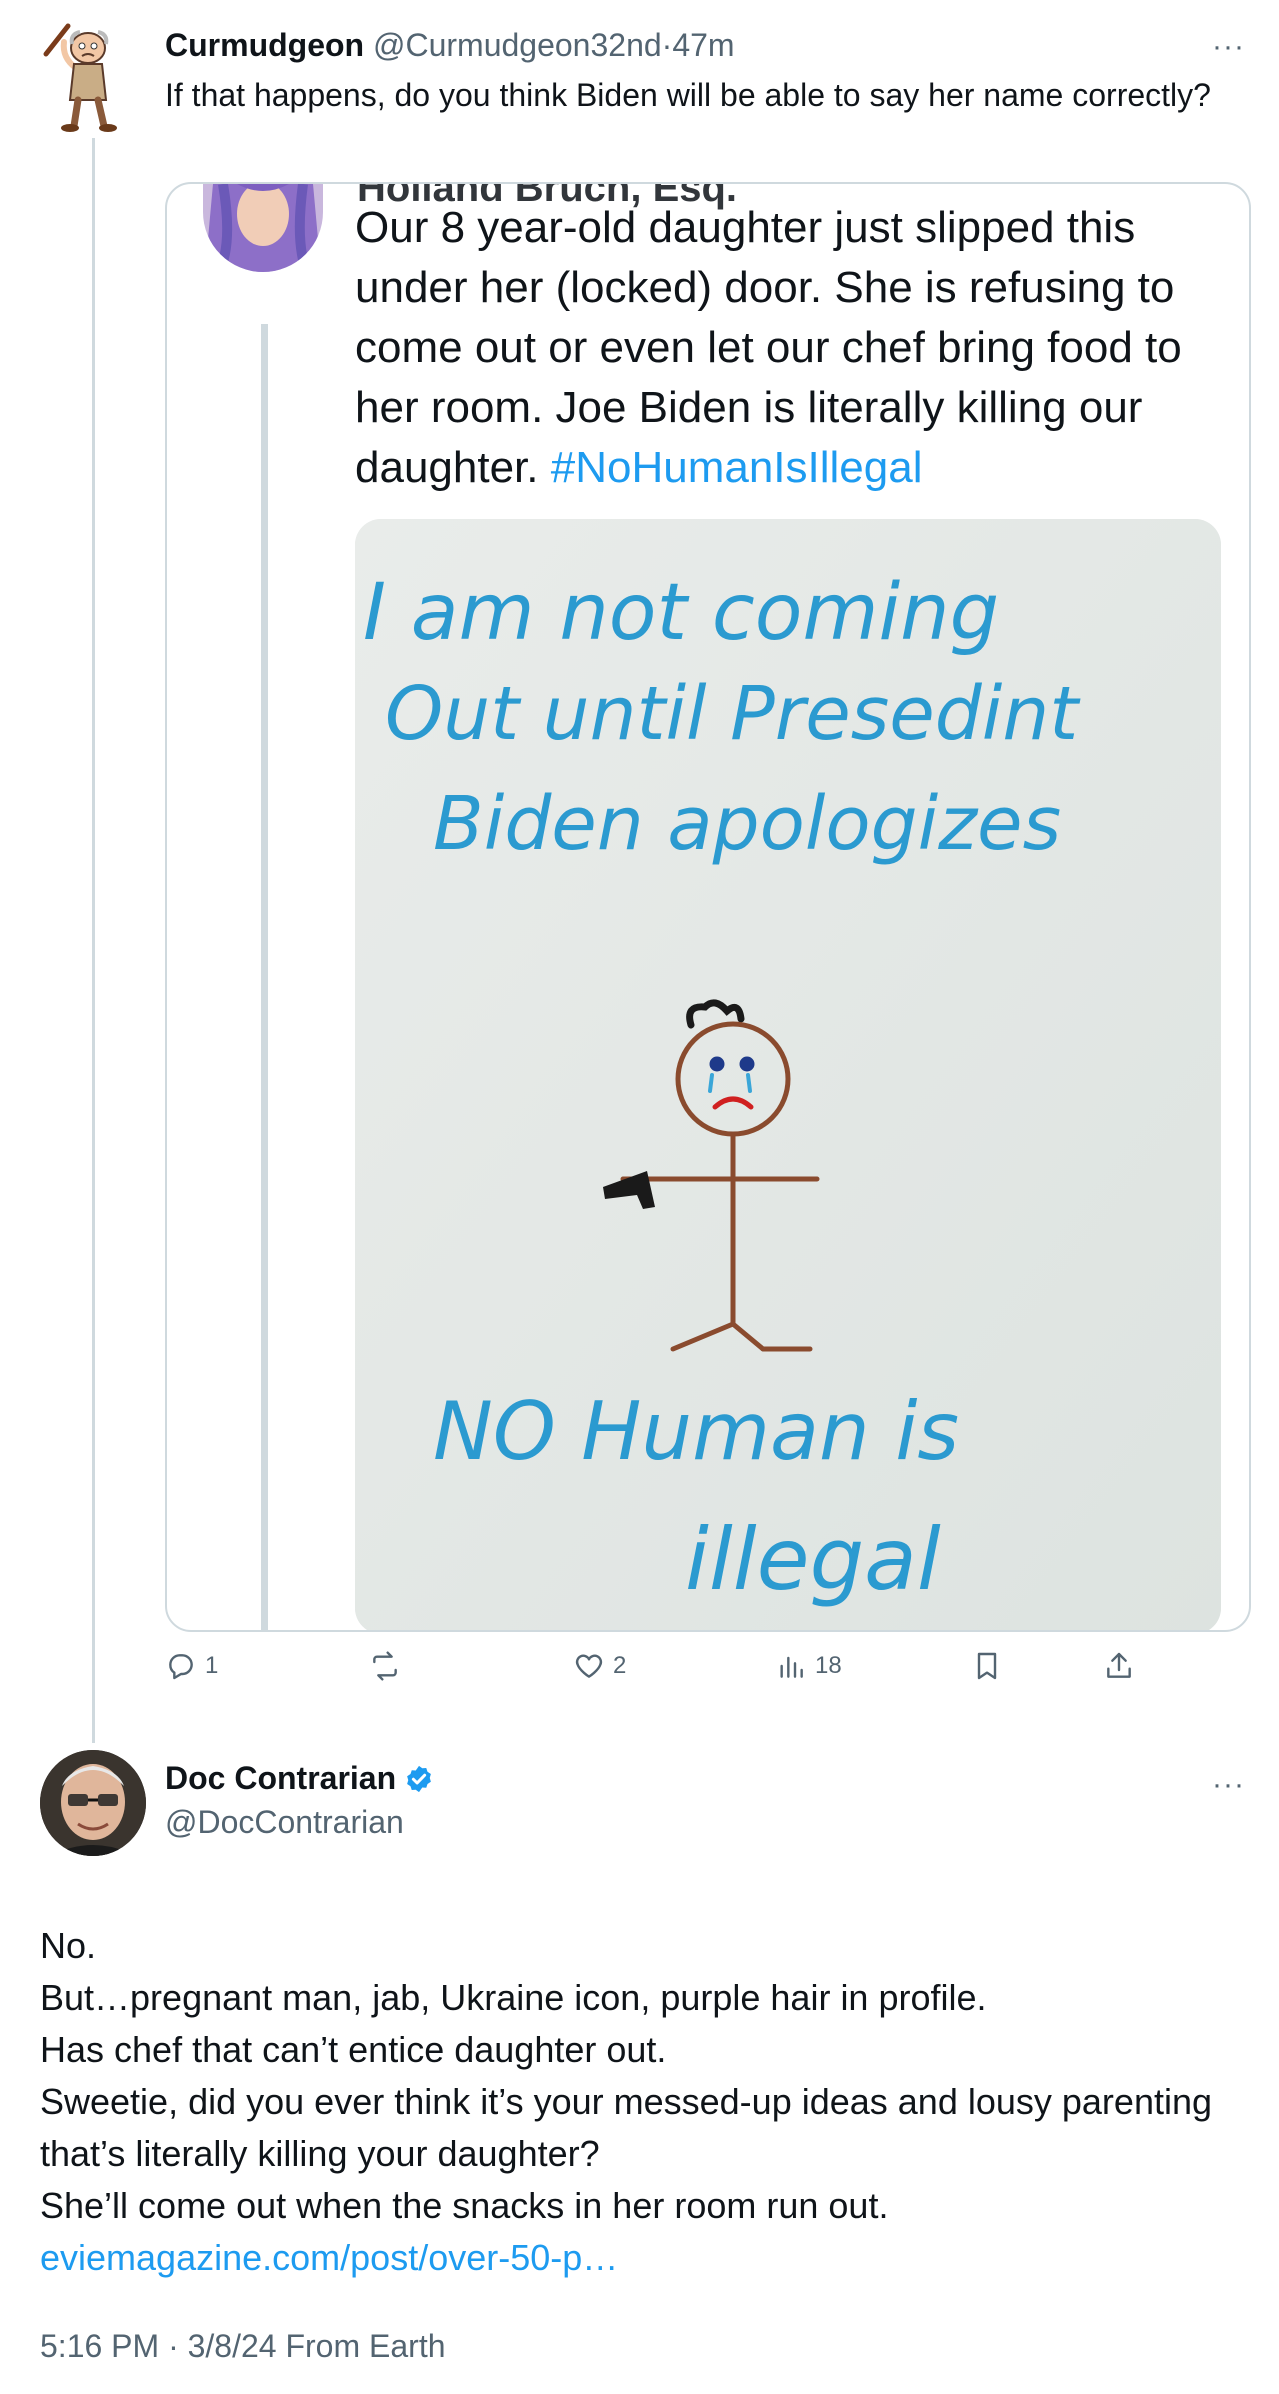 The image size is (1279, 2394). I want to click on drawing-text-line-5: illegal, so click(813, 1560).